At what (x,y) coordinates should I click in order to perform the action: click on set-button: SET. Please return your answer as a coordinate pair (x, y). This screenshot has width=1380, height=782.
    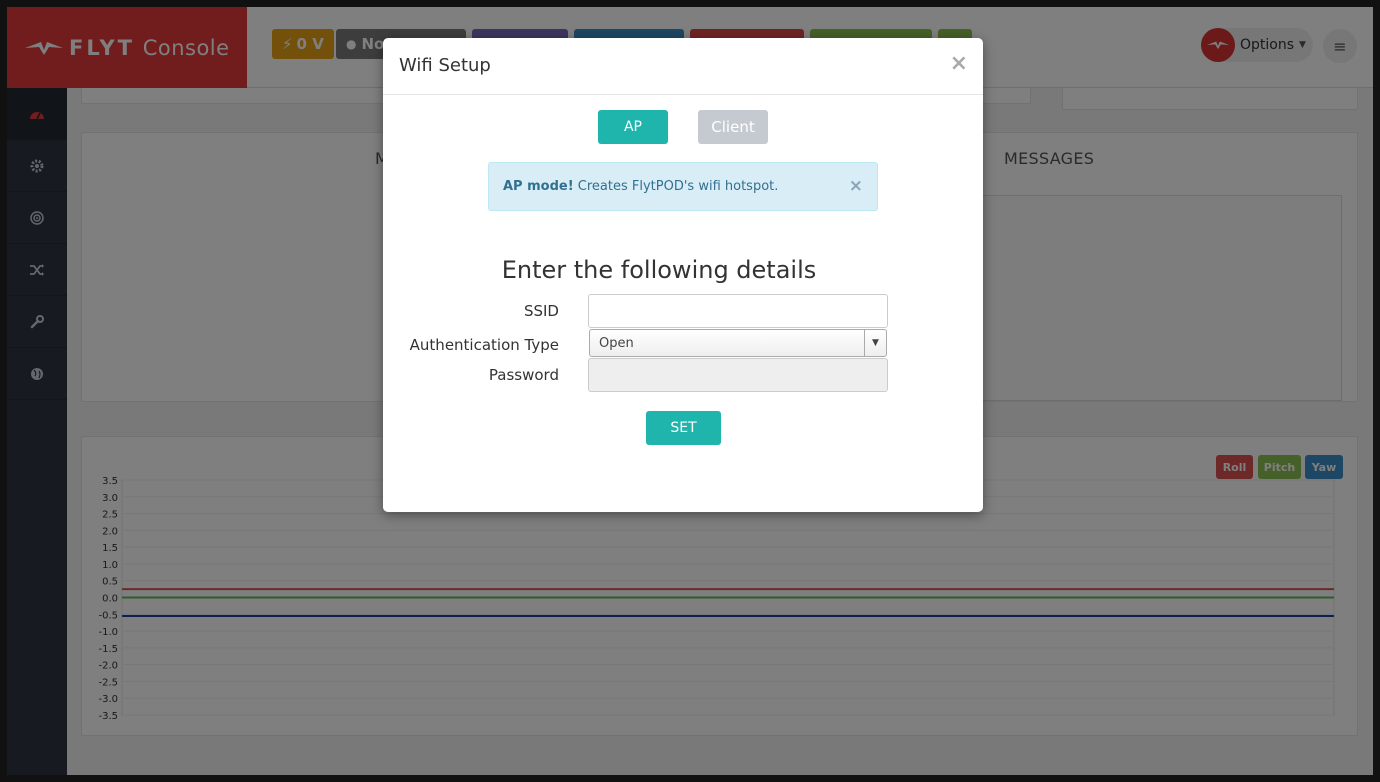
    Looking at the image, I should click on (683, 428).